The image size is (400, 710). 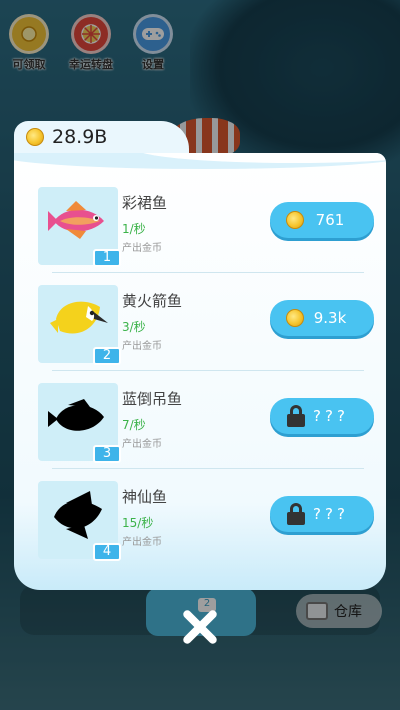 What do you see at coordinates (145, 203) in the screenshot?
I see `fish-name: 彩裙鱼` at bounding box center [145, 203].